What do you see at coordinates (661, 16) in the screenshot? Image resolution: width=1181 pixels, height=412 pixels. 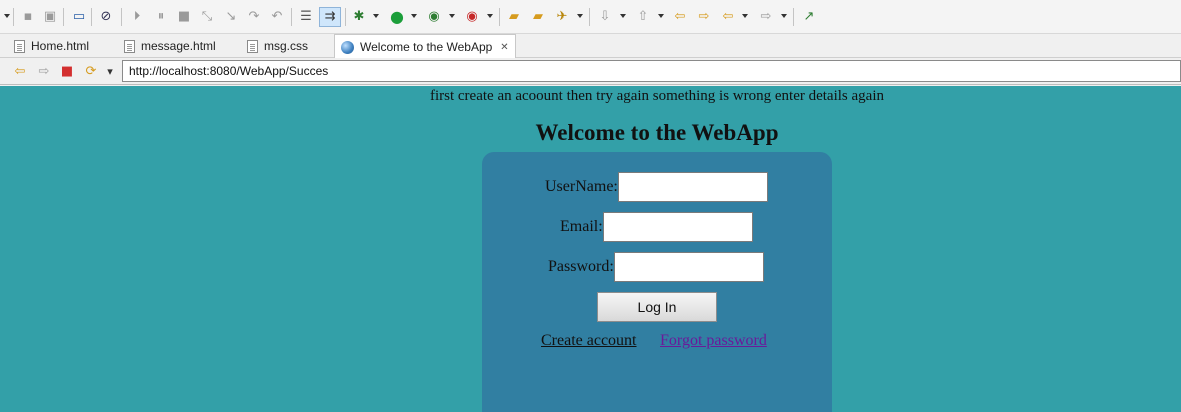 I see `previous-annotation-dropdown` at bounding box center [661, 16].